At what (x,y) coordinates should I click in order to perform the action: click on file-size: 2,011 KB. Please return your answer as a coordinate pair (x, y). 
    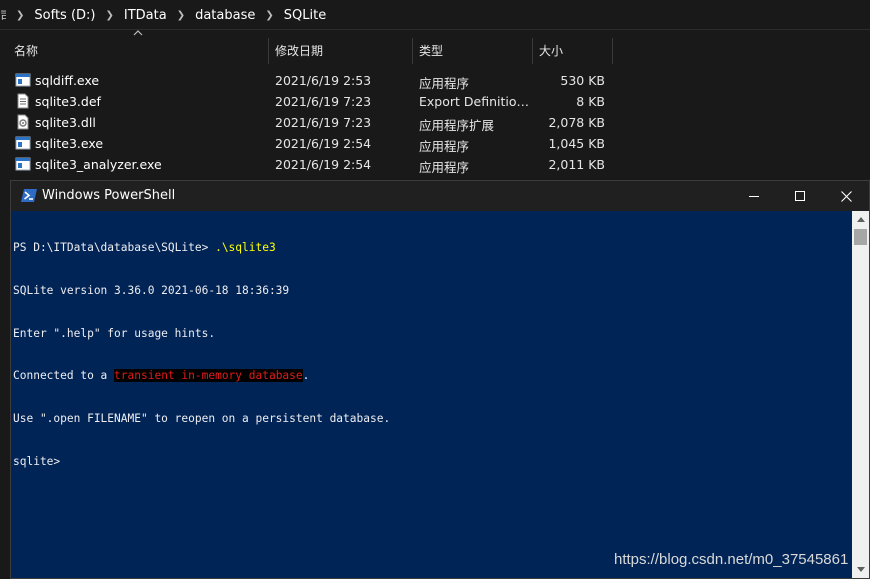
    Looking at the image, I should click on (576, 164).